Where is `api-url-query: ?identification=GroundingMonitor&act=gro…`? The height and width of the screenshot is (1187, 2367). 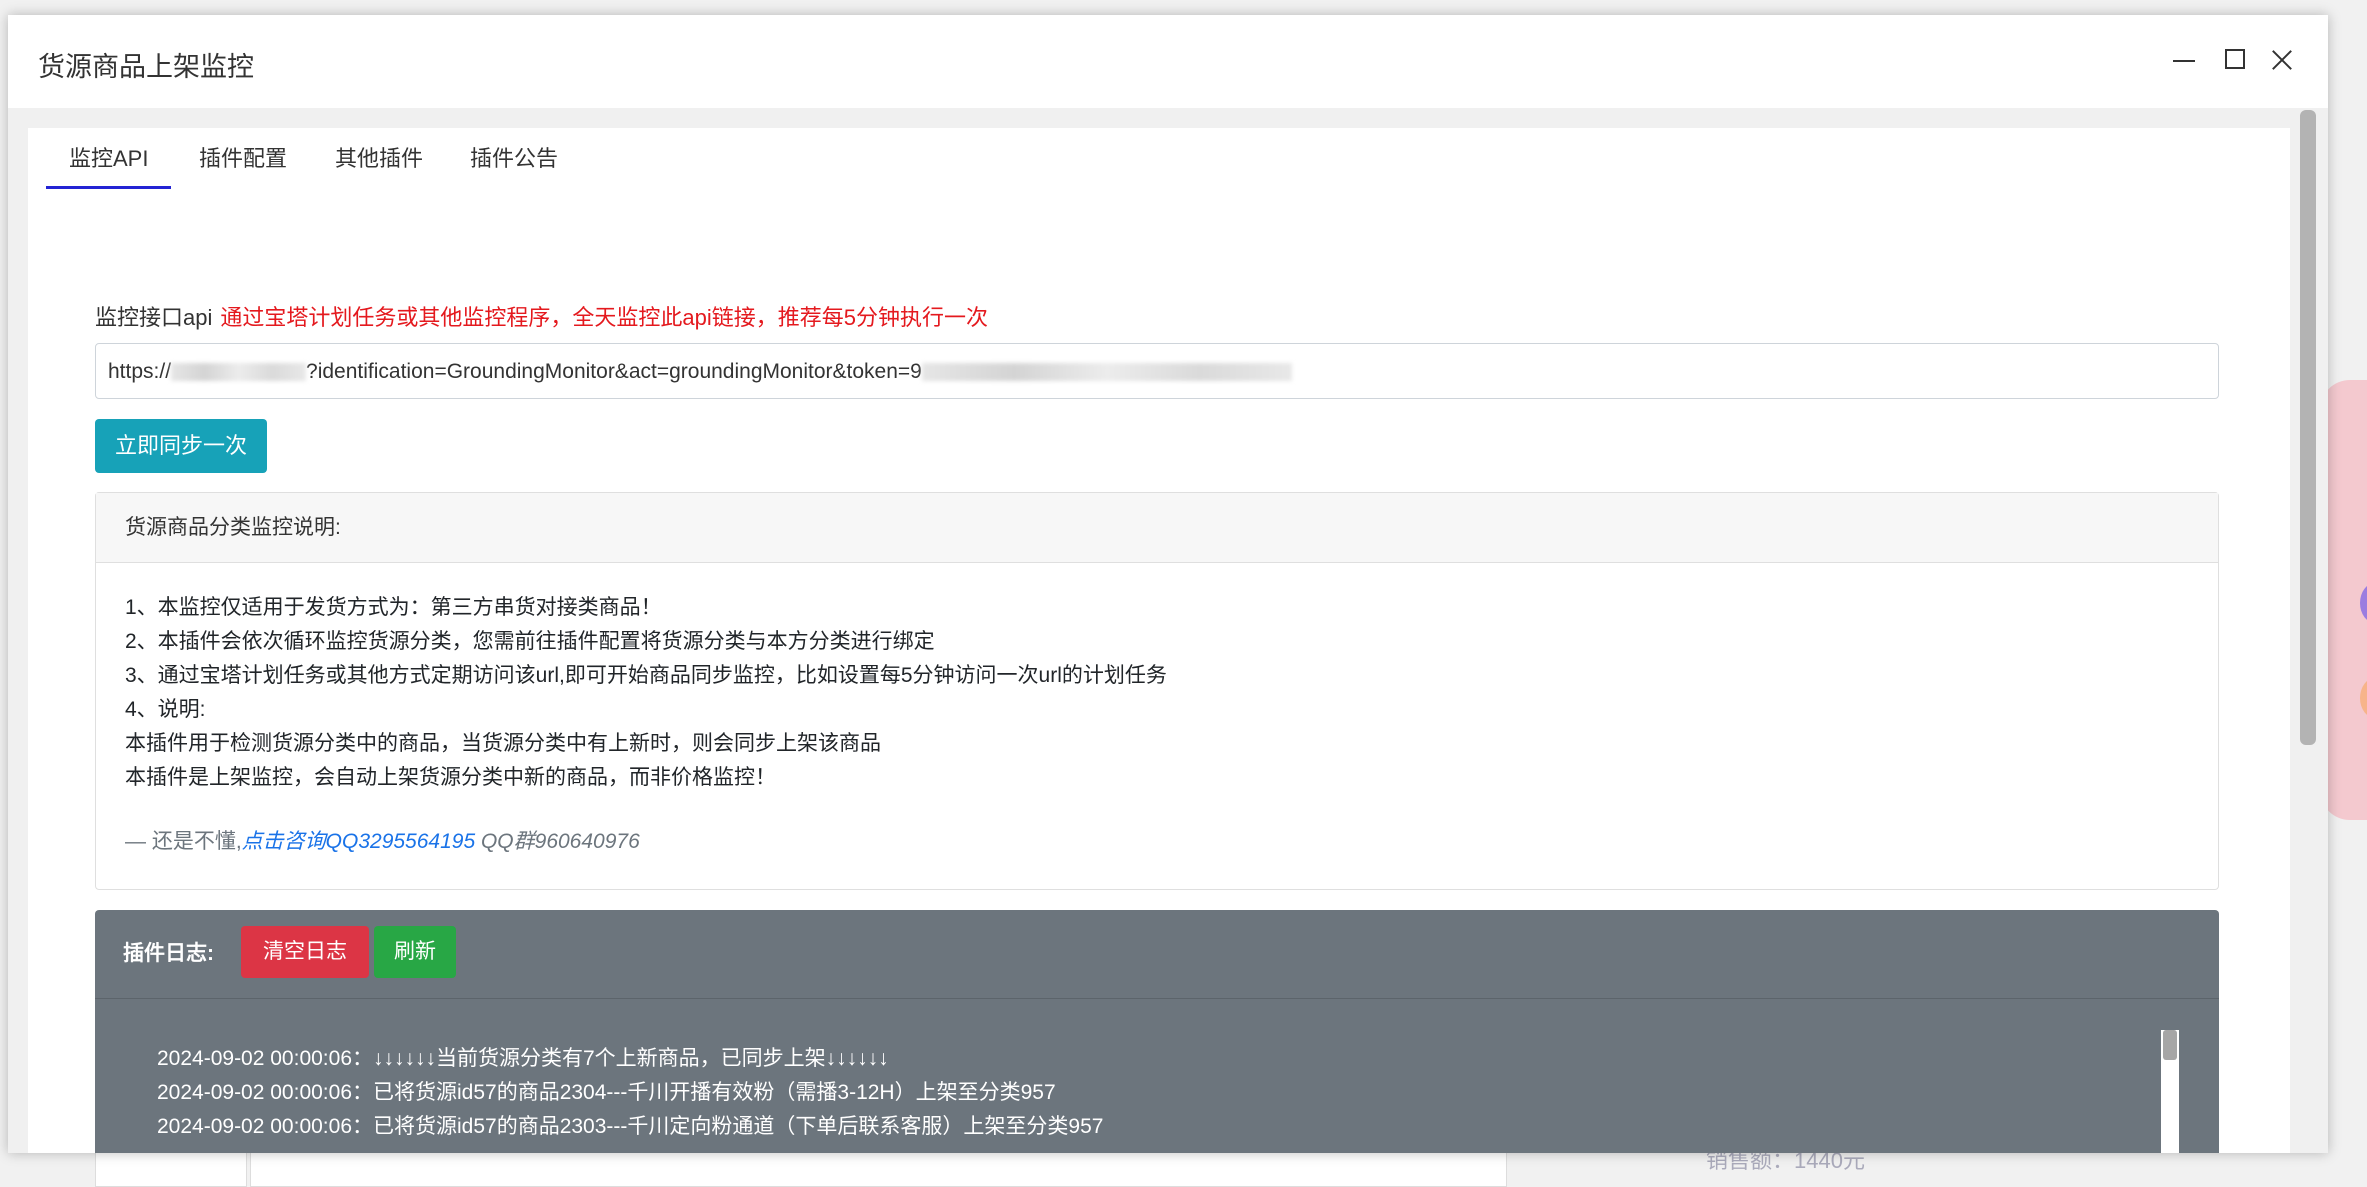
api-url-query: ?identification=GroundingMonitor&act=gro… is located at coordinates (608, 371).